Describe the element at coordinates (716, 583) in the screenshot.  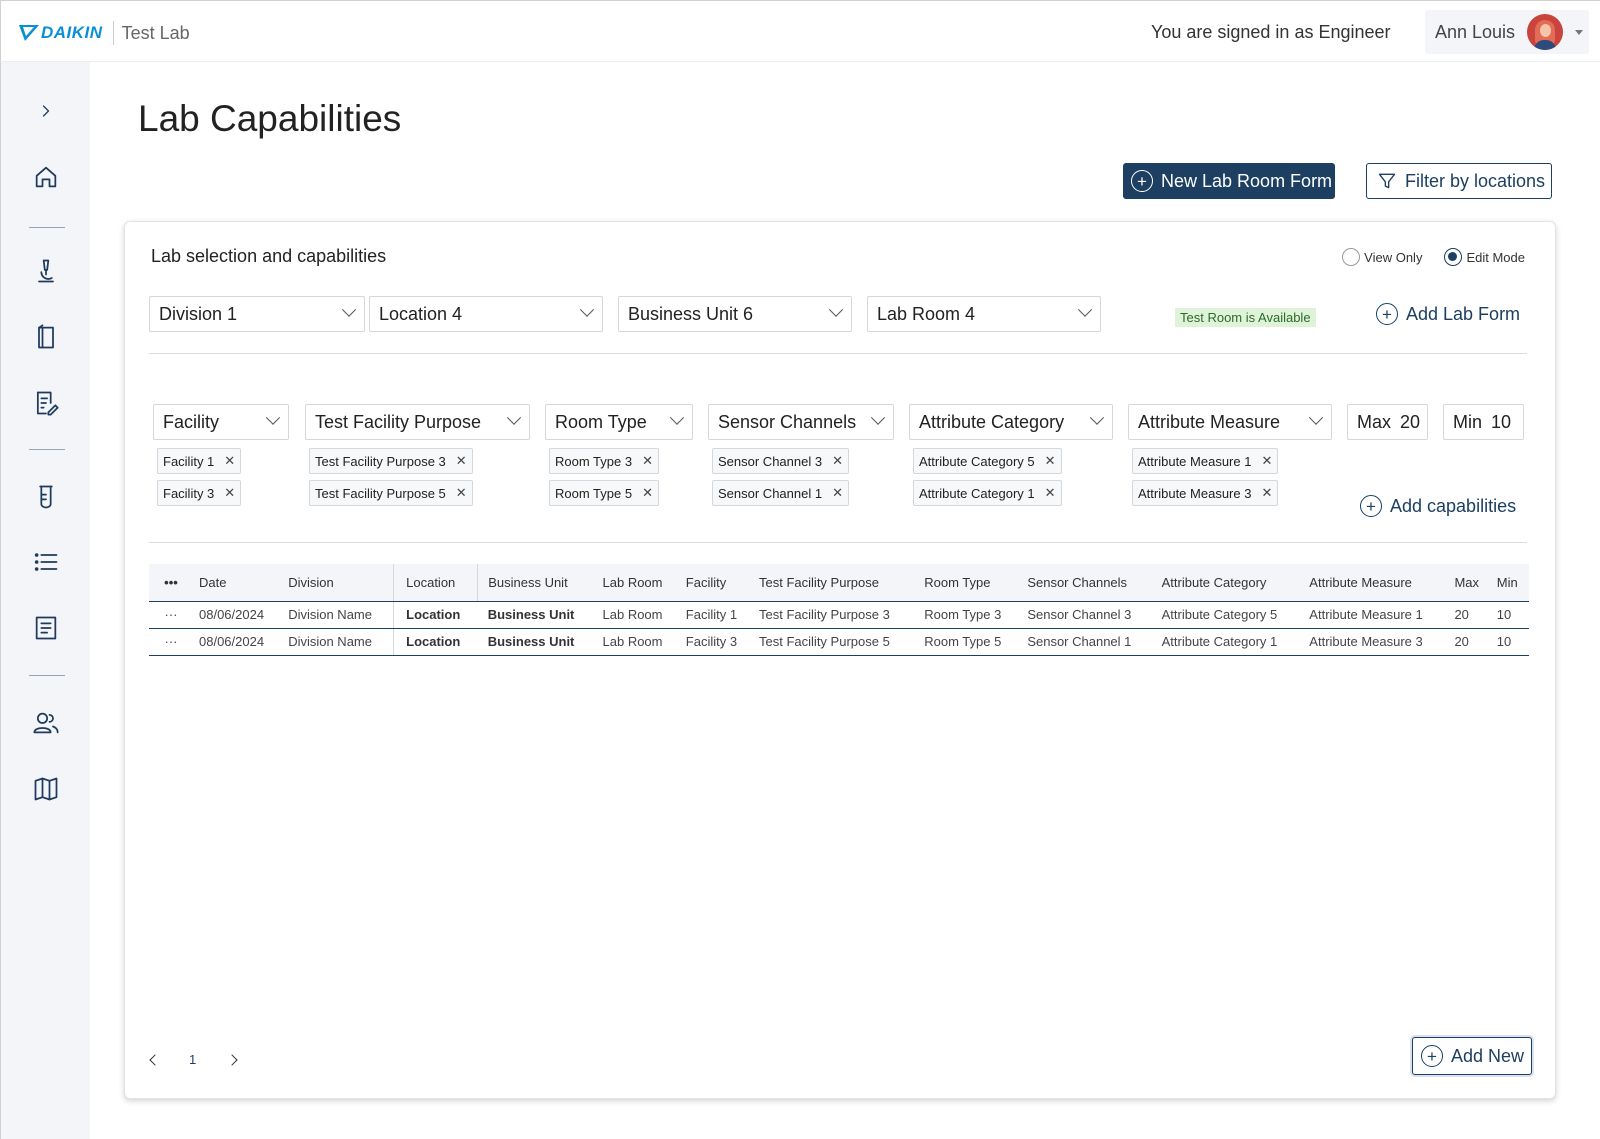
I see `column-header: Facility` at that location.